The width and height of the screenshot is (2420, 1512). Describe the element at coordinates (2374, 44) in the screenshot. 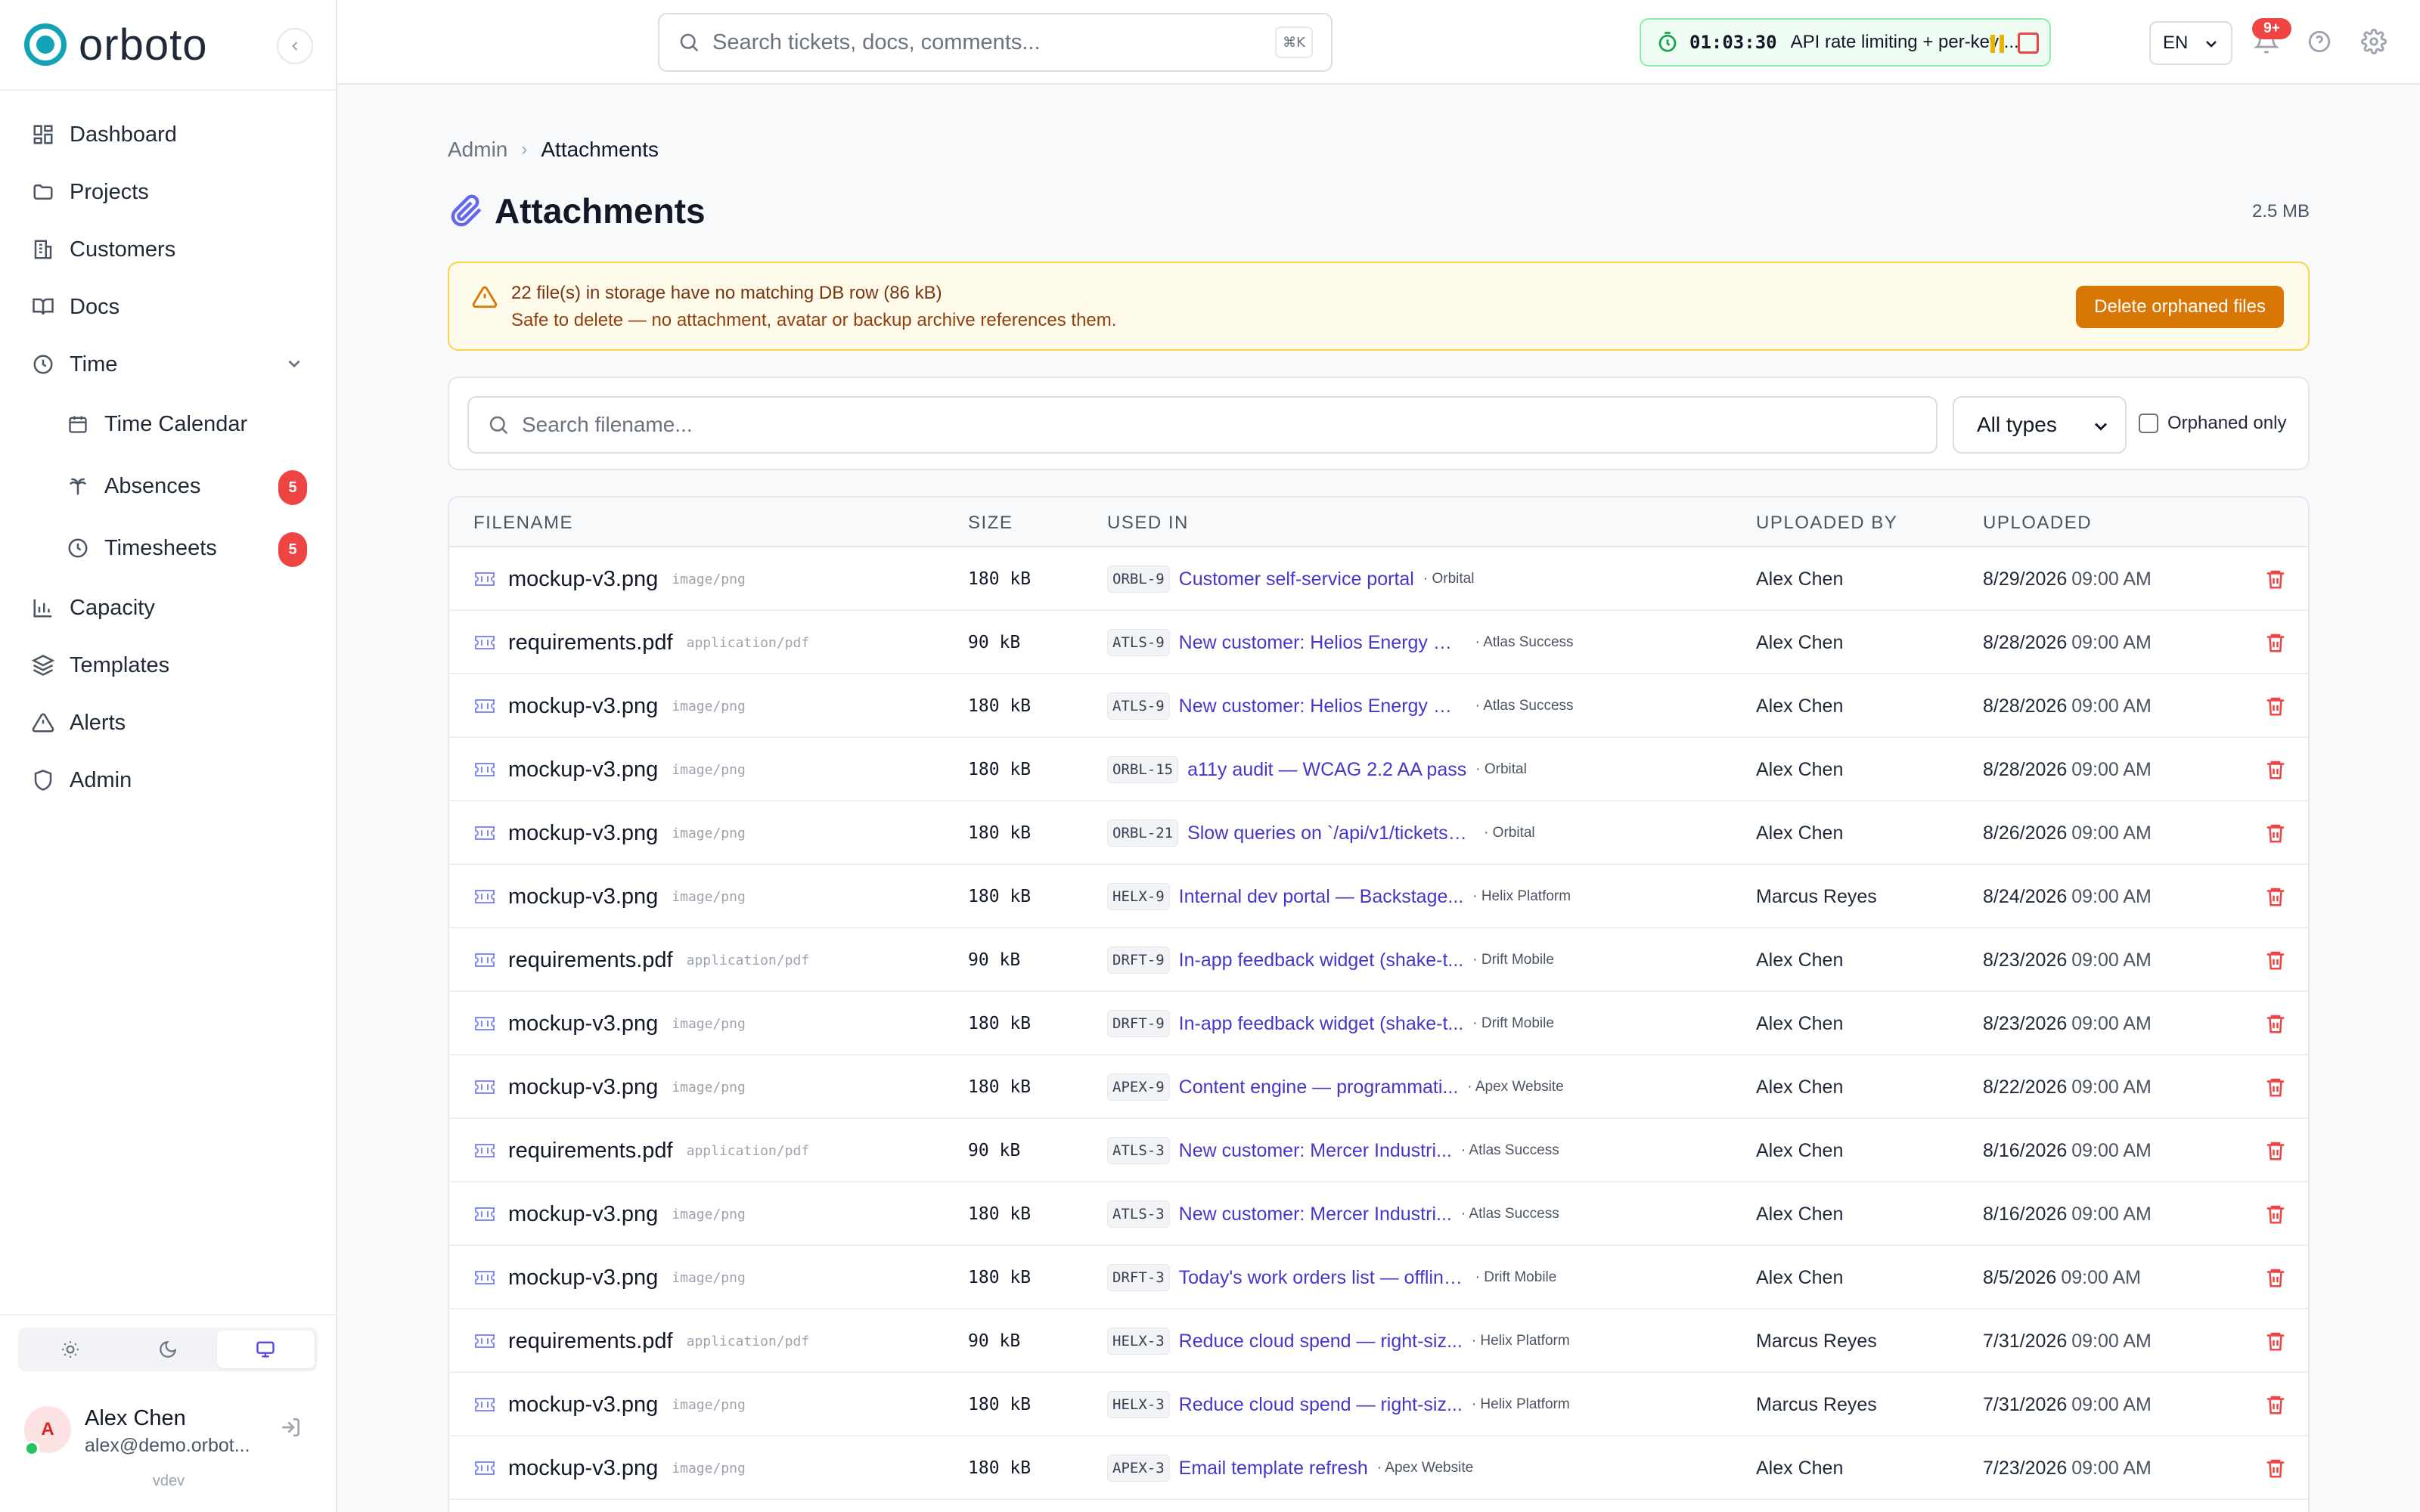

I see `settings-button` at that location.